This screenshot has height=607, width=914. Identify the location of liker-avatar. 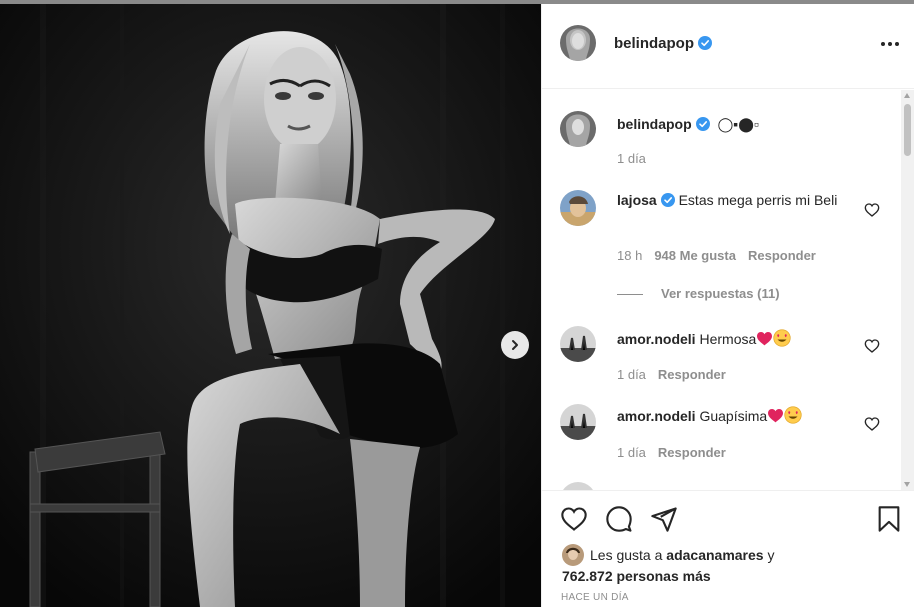
(573, 555).